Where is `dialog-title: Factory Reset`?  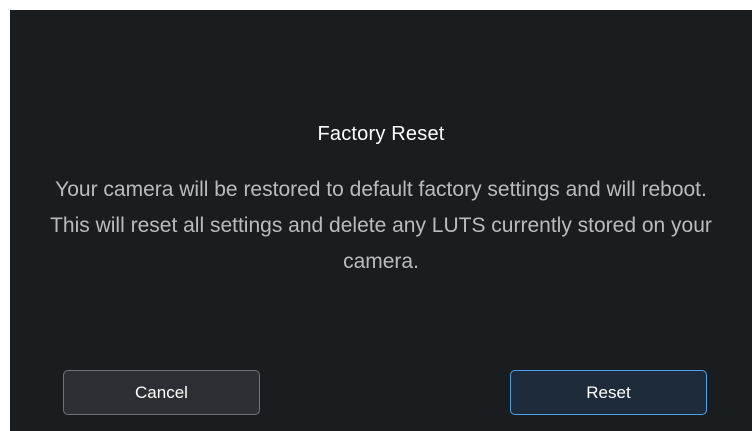 dialog-title: Factory Reset is located at coordinates (381, 134).